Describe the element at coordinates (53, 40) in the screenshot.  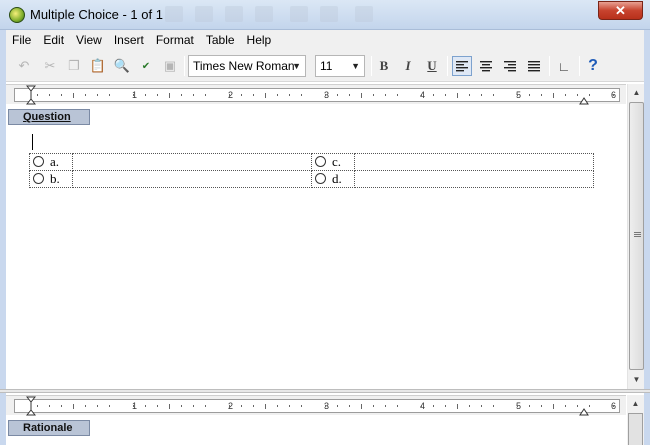
I see `menu-edit: Edit` at that location.